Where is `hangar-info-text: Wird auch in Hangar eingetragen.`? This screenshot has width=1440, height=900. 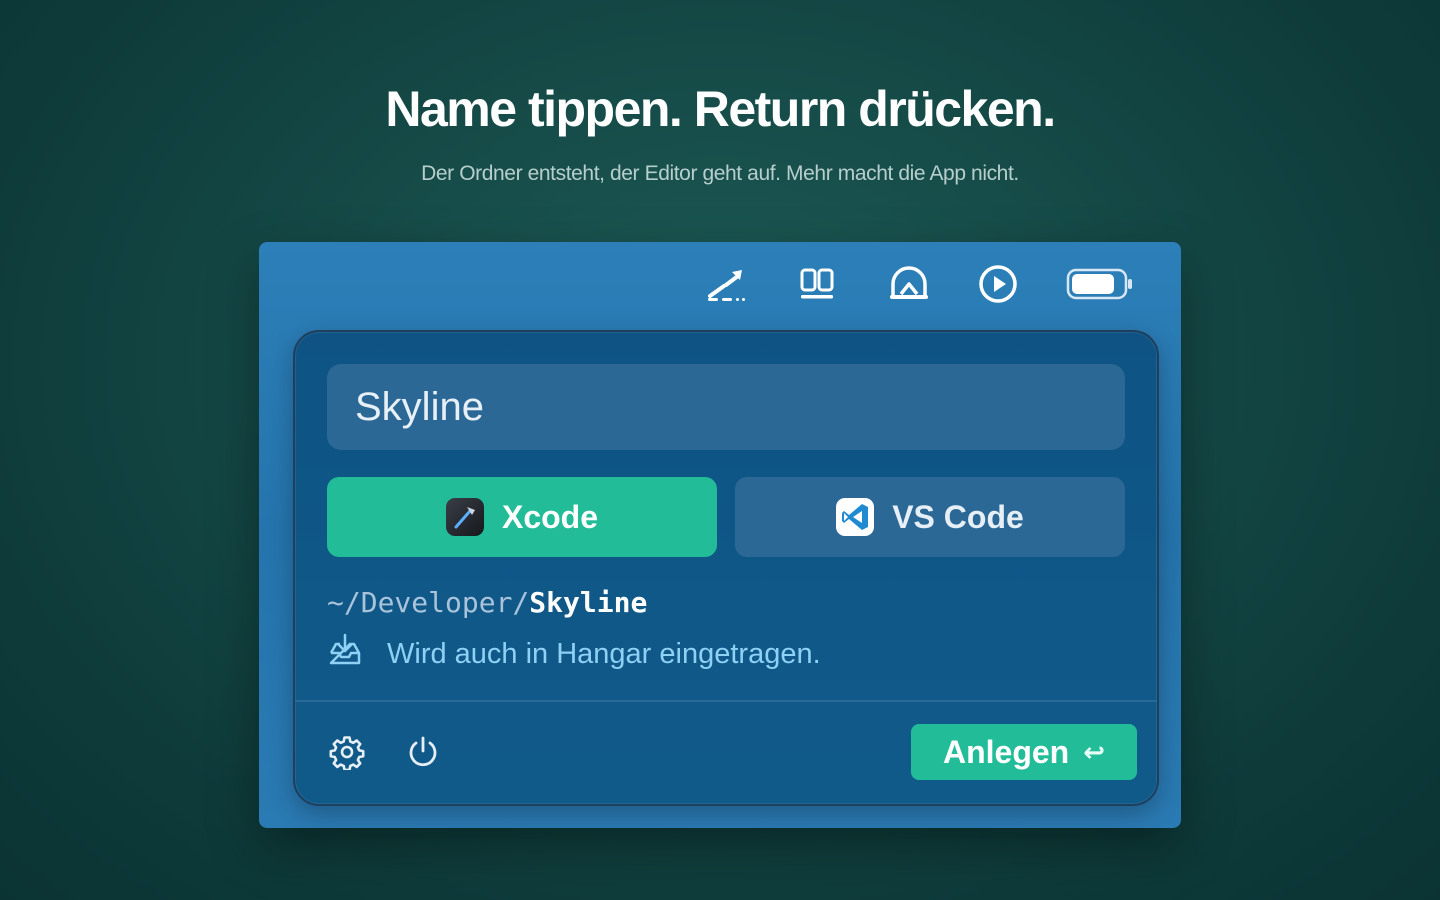 hangar-info-text: Wird auch in Hangar eingetragen. is located at coordinates (604, 653).